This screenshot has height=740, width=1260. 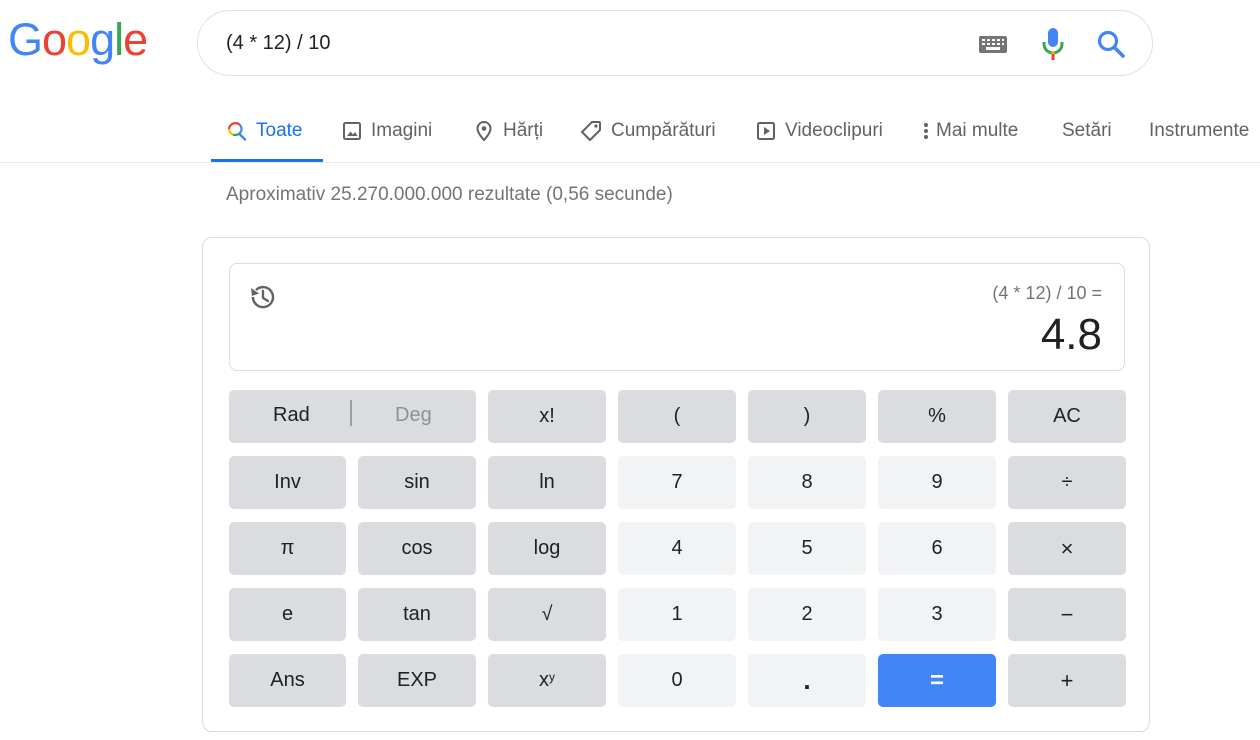 What do you see at coordinates (1067, 416) in the screenshot?
I see `all-clear-key: AC` at bounding box center [1067, 416].